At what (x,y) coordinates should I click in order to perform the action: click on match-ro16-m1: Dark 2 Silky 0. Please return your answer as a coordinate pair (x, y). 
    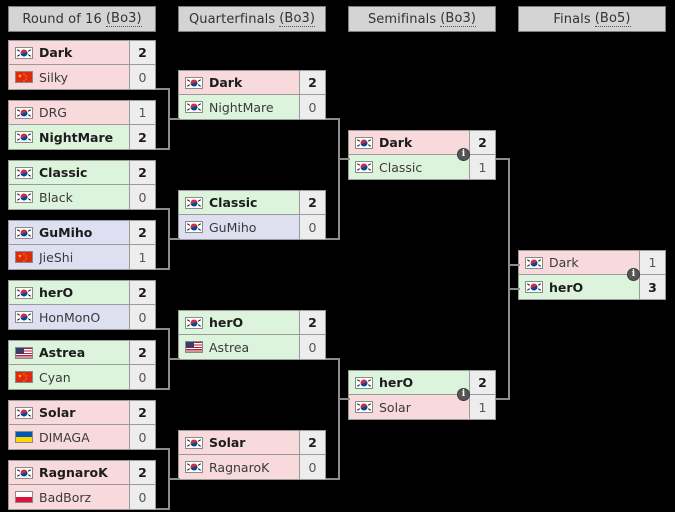
    Looking at the image, I should click on (82, 65).